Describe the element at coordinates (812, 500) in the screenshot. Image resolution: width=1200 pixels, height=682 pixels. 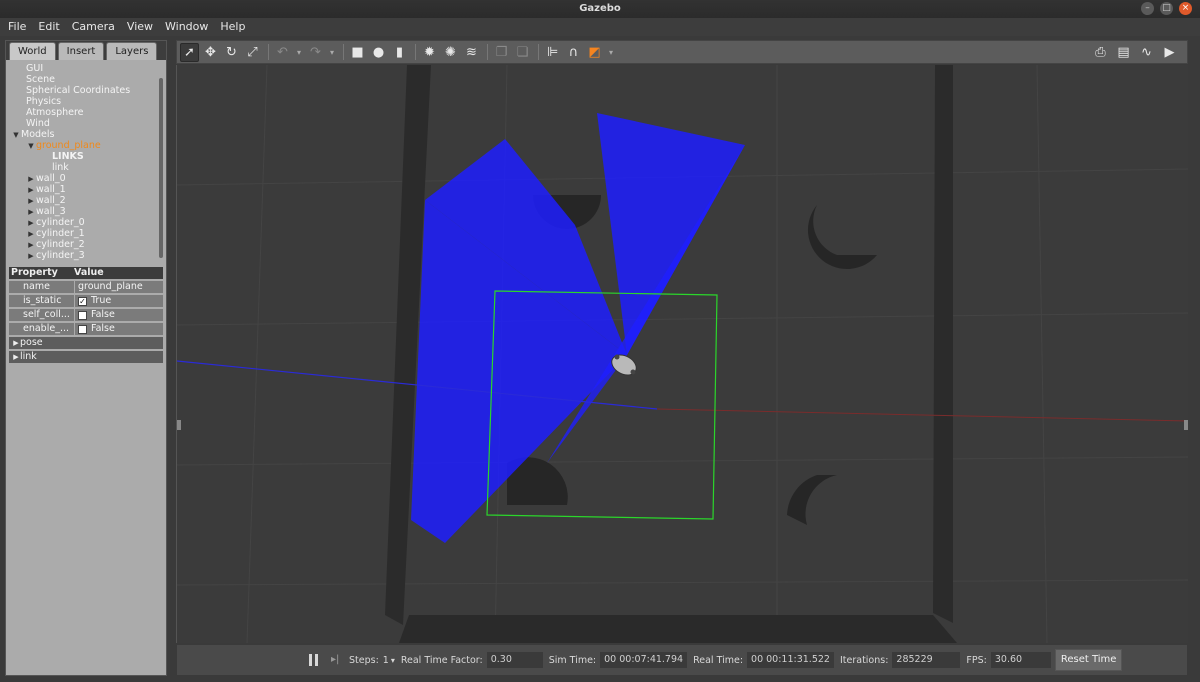
I see `cylinder-shape` at that location.